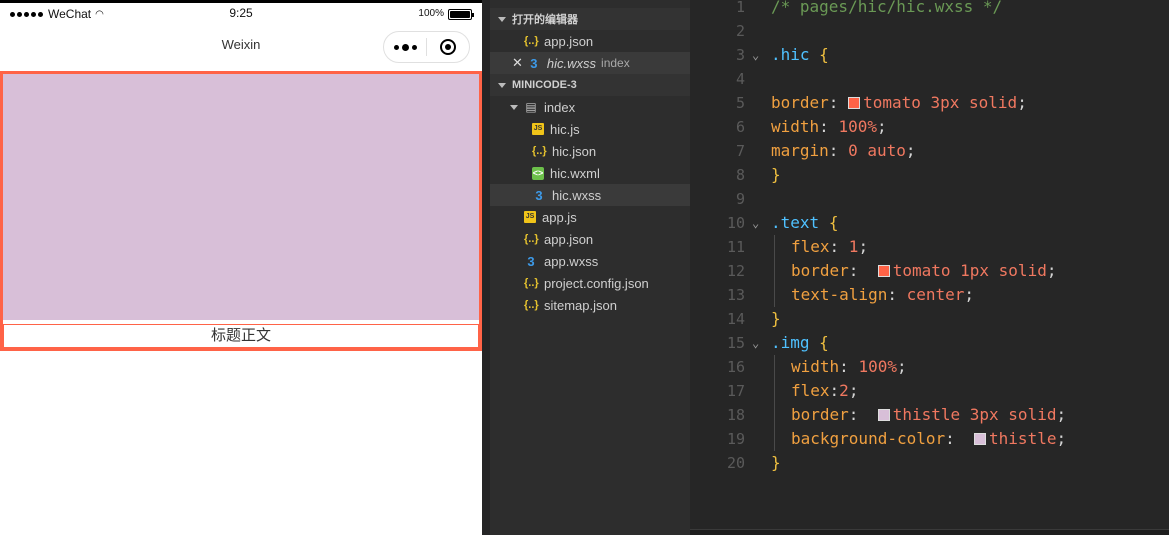  What do you see at coordinates (539, 195) in the screenshot?
I see `css-file-icon: 3` at bounding box center [539, 195].